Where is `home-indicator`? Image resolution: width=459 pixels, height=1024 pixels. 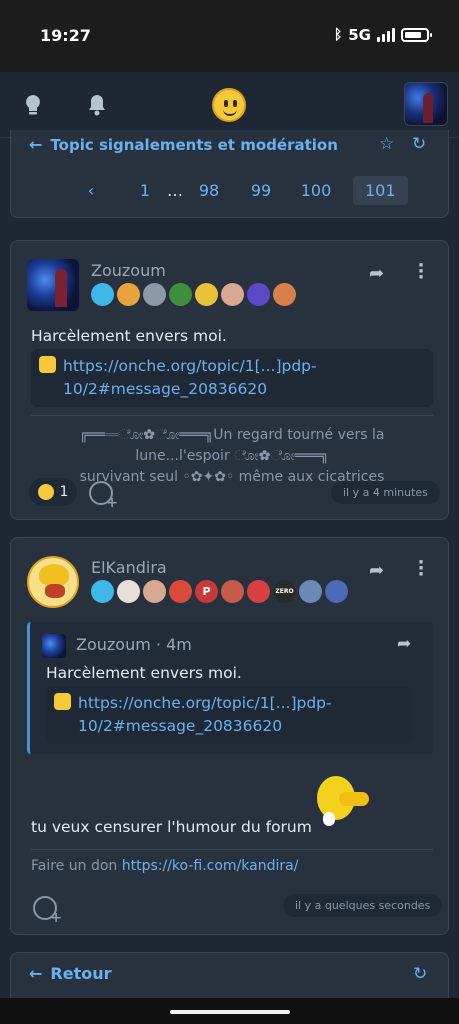
home-indicator is located at coordinates (230, 1012).